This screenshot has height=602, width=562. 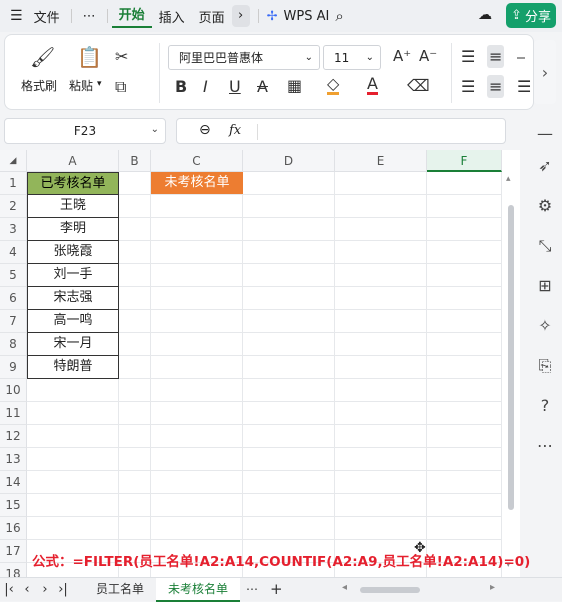 What do you see at coordinates (73, 229) in the screenshot?
I see `cell-a3: 李明` at bounding box center [73, 229].